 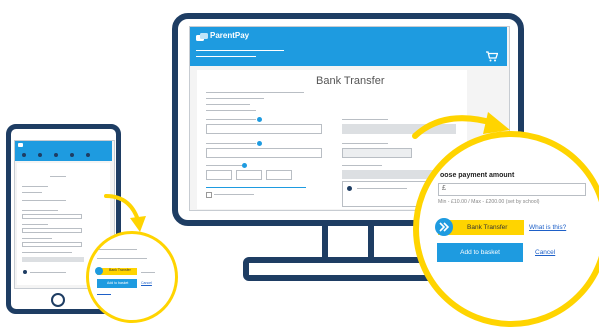 I want to click on phone-home-button, so click(x=58, y=300).